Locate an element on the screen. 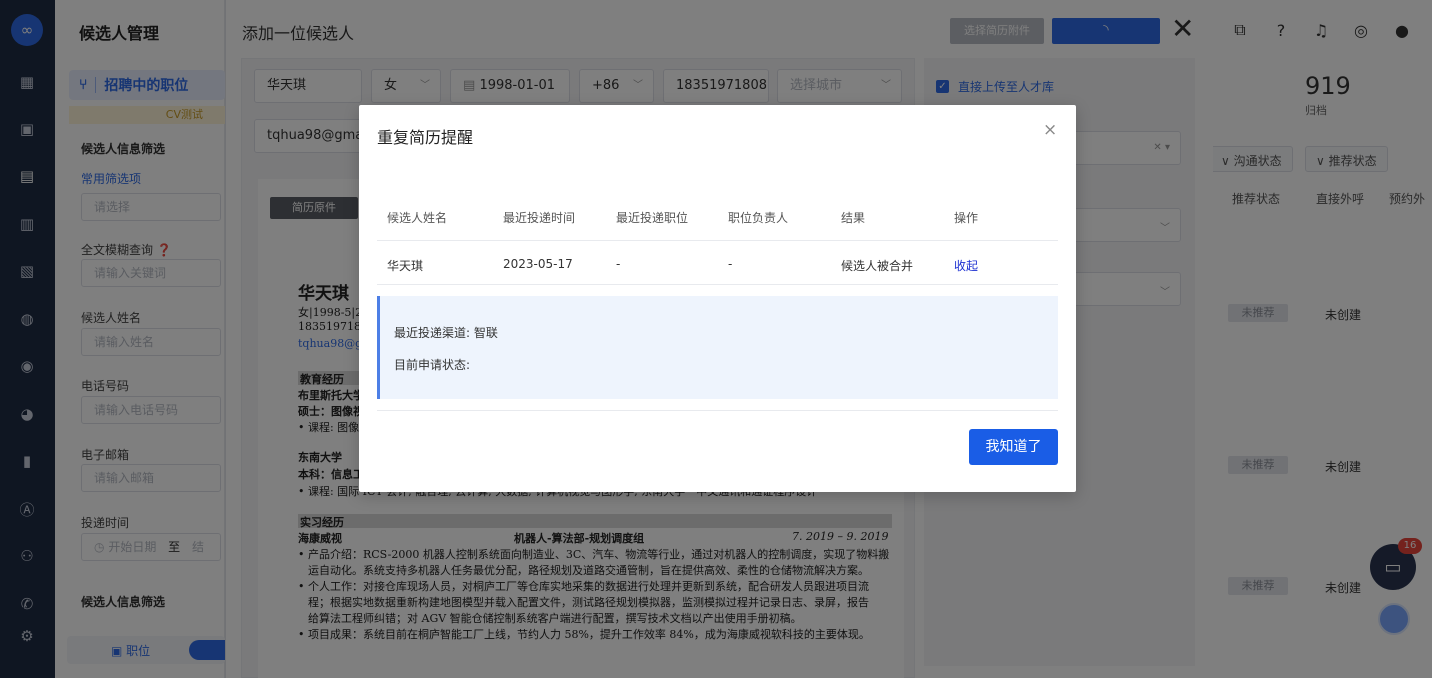 This screenshot has height=678, width=1432. detail-panel: 最近投递渠道: 智联 目前申请状态: is located at coordinates (717, 347).